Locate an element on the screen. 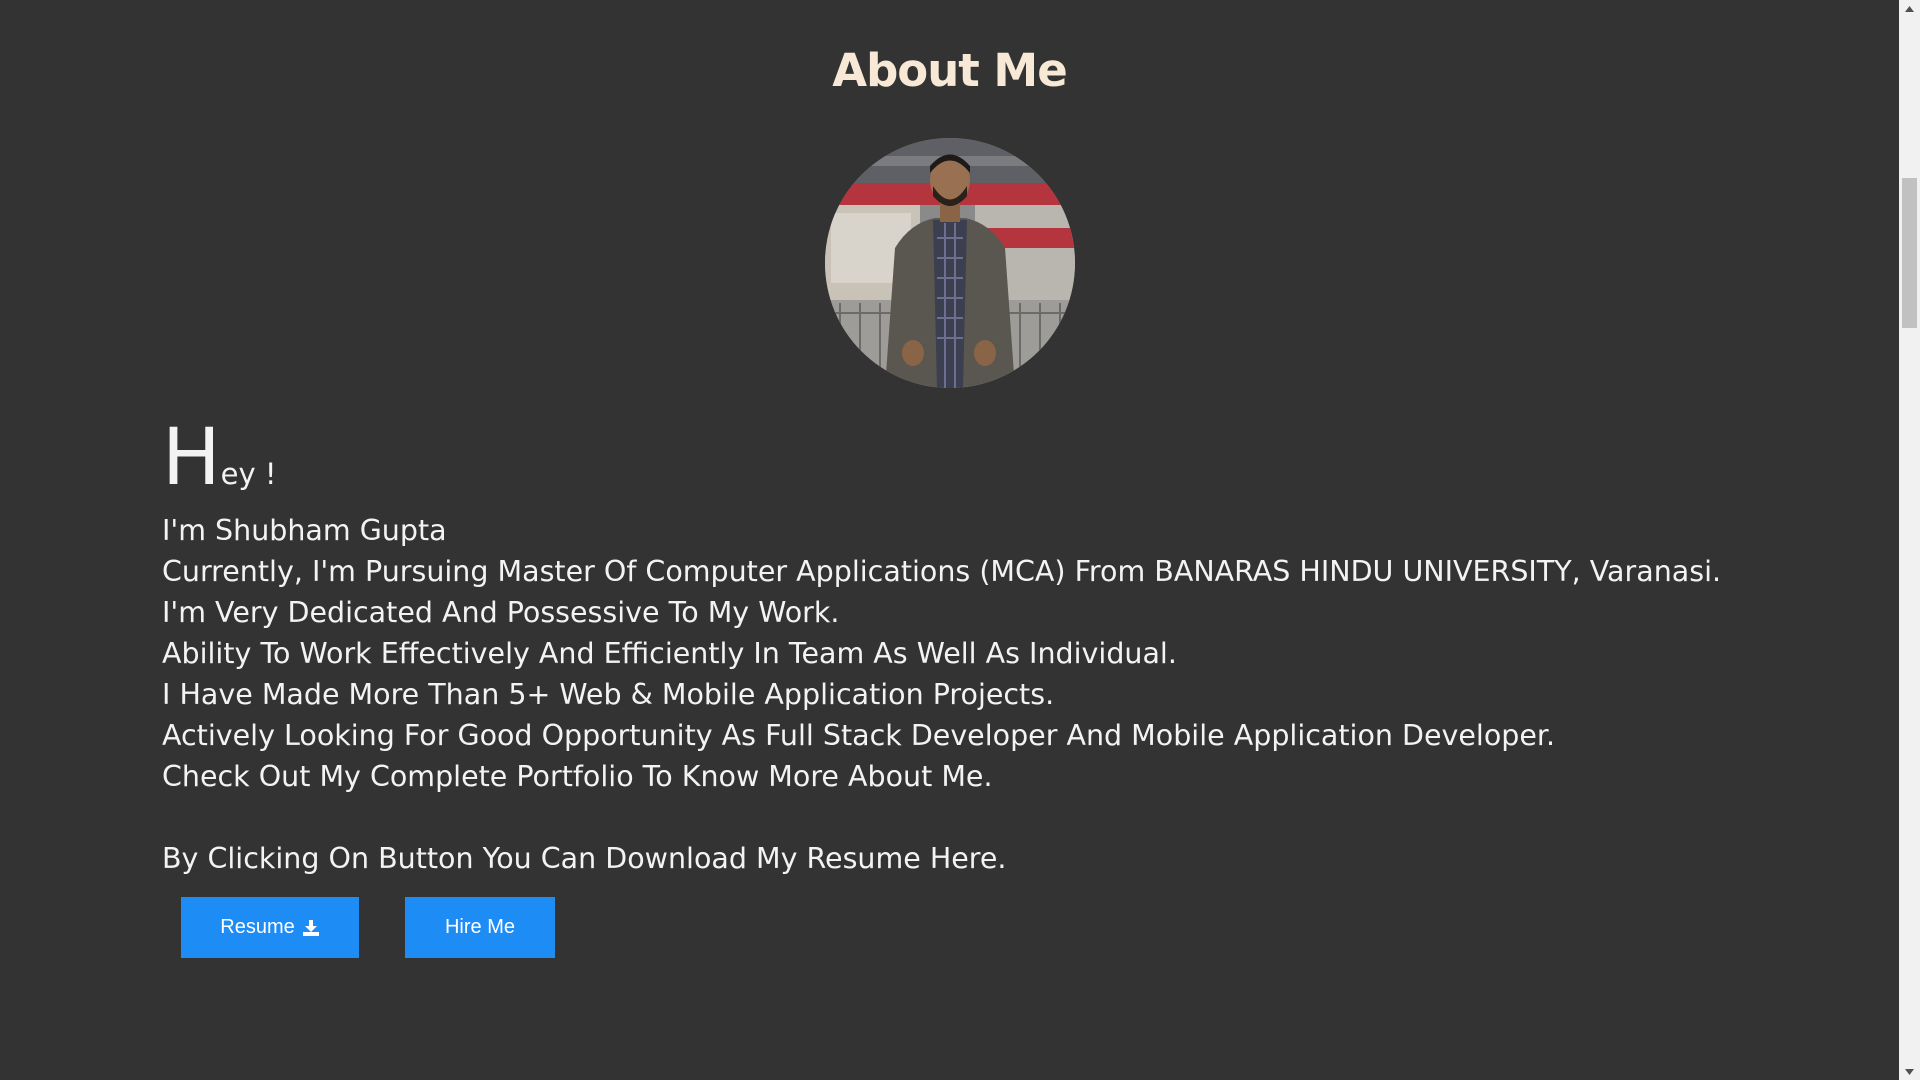 The image size is (1920, 1080). profile-avatar is located at coordinates (950, 263).